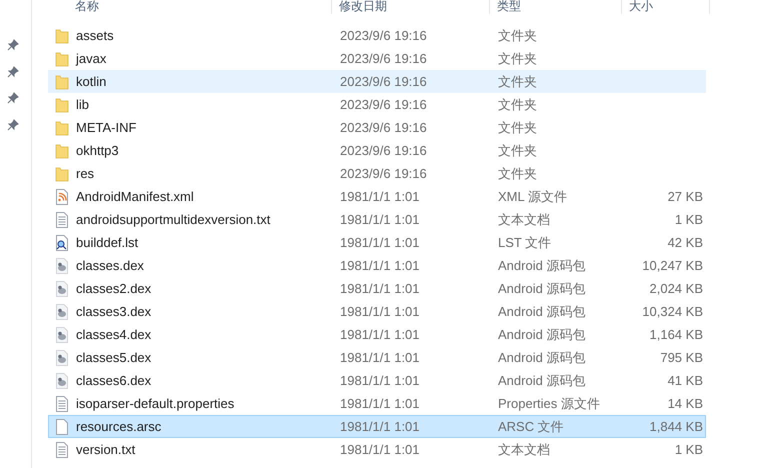  Describe the element at coordinates (114, 335) in the screenshot. I see `file-name: classes4.dex` at that location.